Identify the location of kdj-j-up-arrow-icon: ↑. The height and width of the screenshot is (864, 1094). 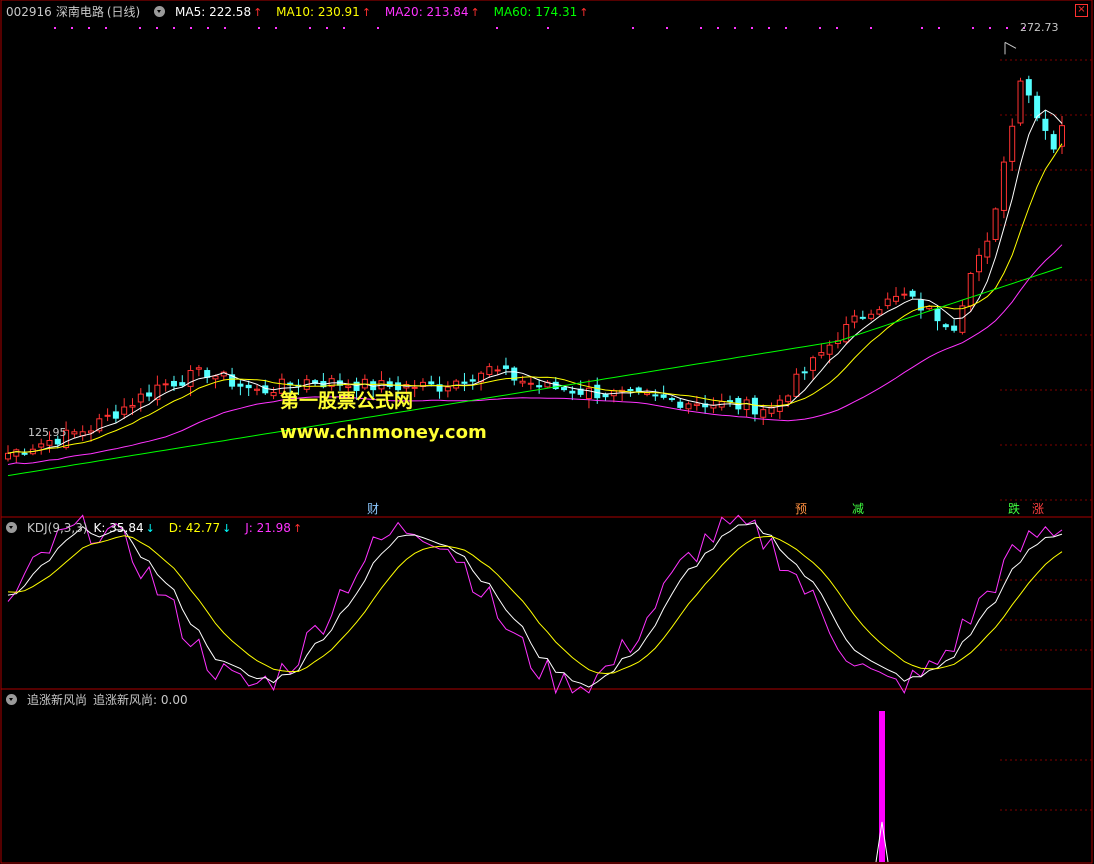
(297, 528).